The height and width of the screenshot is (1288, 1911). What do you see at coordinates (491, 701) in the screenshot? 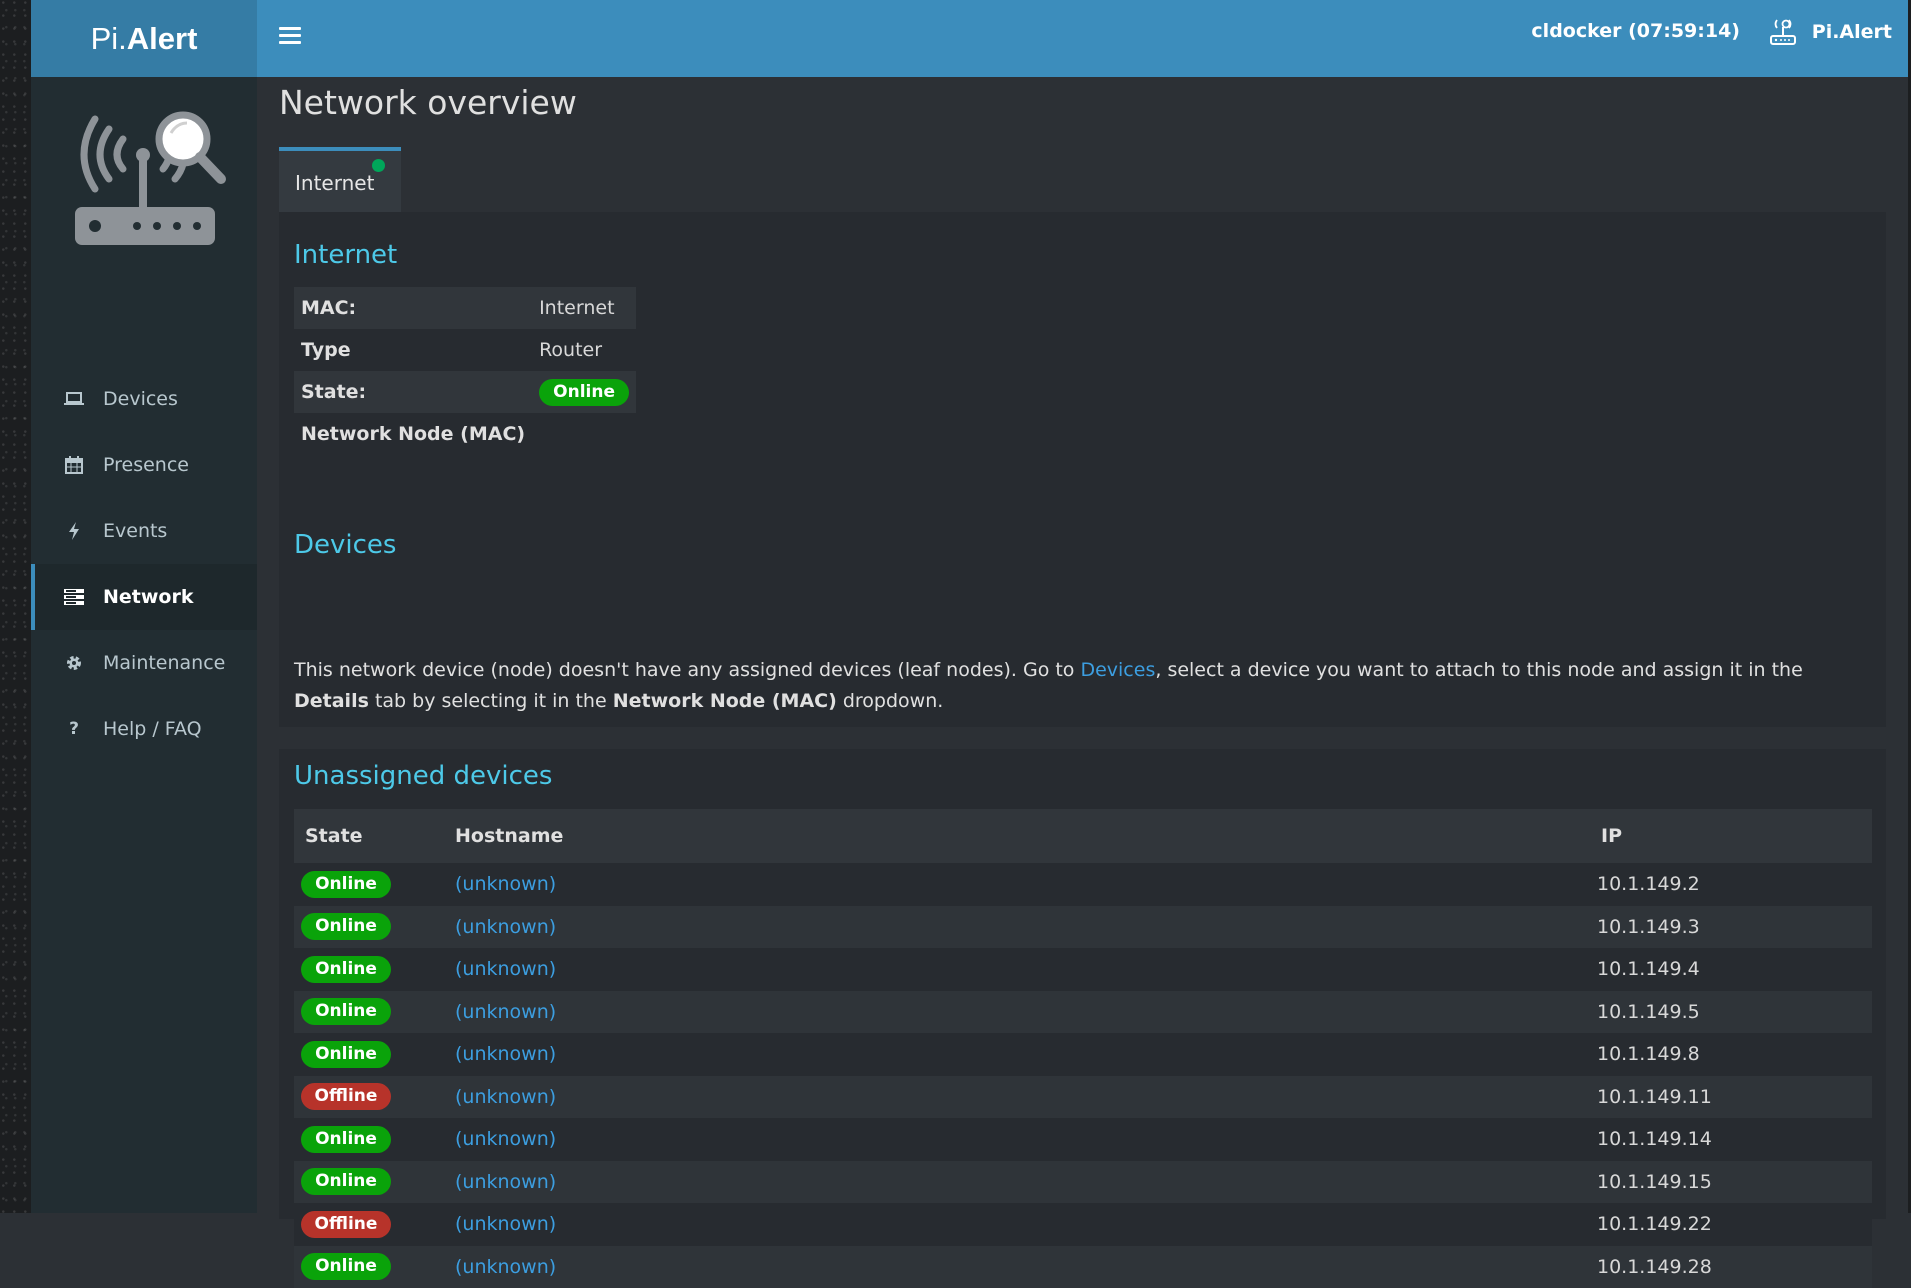
I see `help-text-part: tab by selecting it in the` at bounding box center [491, 701].